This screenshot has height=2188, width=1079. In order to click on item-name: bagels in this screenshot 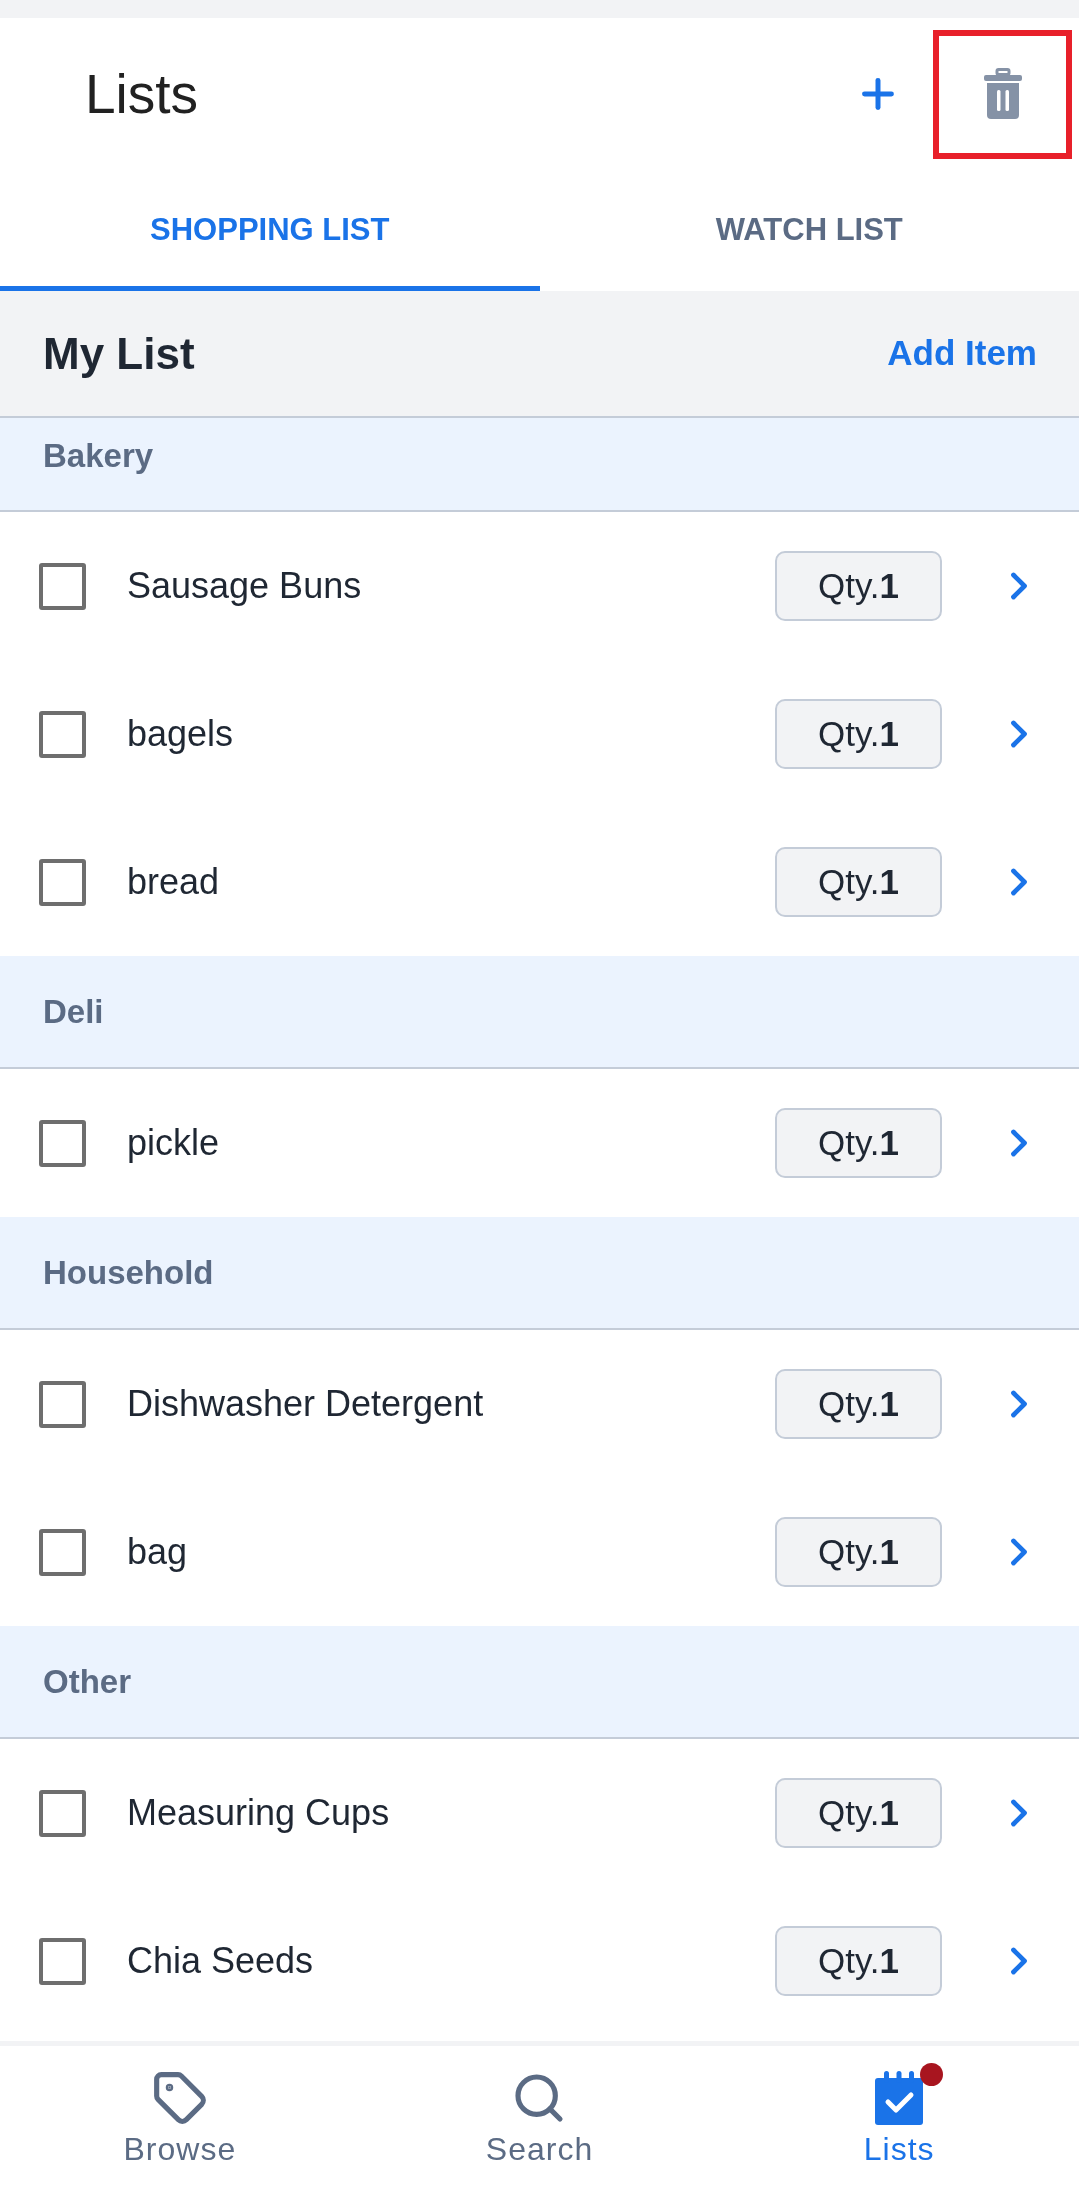, I will do `click(180, 734)`.